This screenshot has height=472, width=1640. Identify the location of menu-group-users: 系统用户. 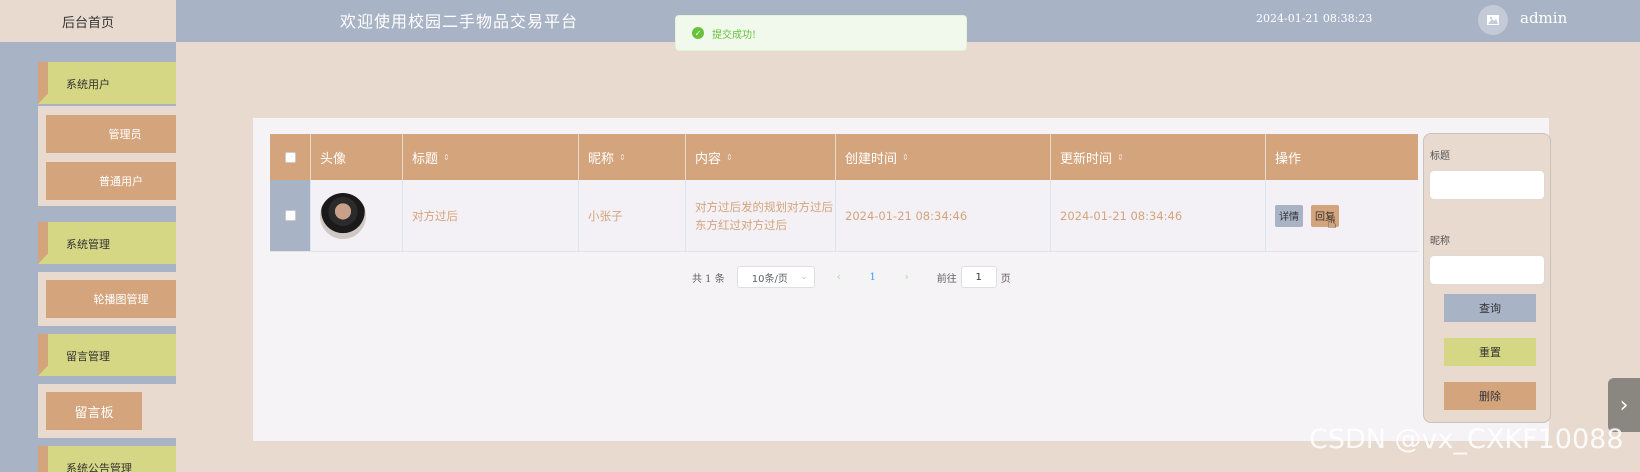
(107, 83).